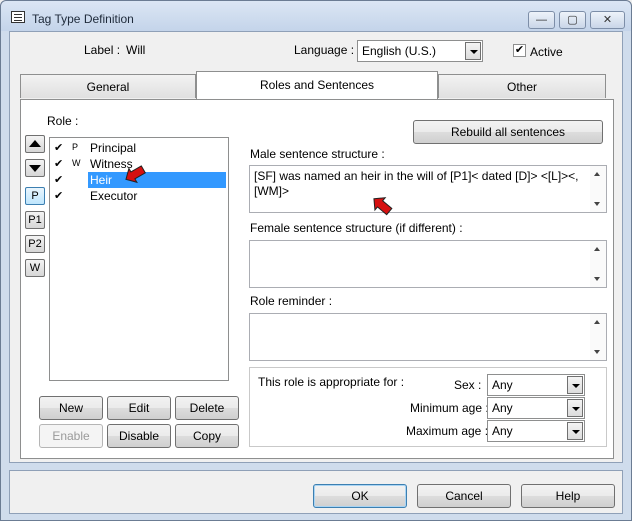  What do you see at coordinates (317, 154) in the screenshot?
I see `male-sentence-caption: Male sentence structure :` at bounding box center [317, 154].